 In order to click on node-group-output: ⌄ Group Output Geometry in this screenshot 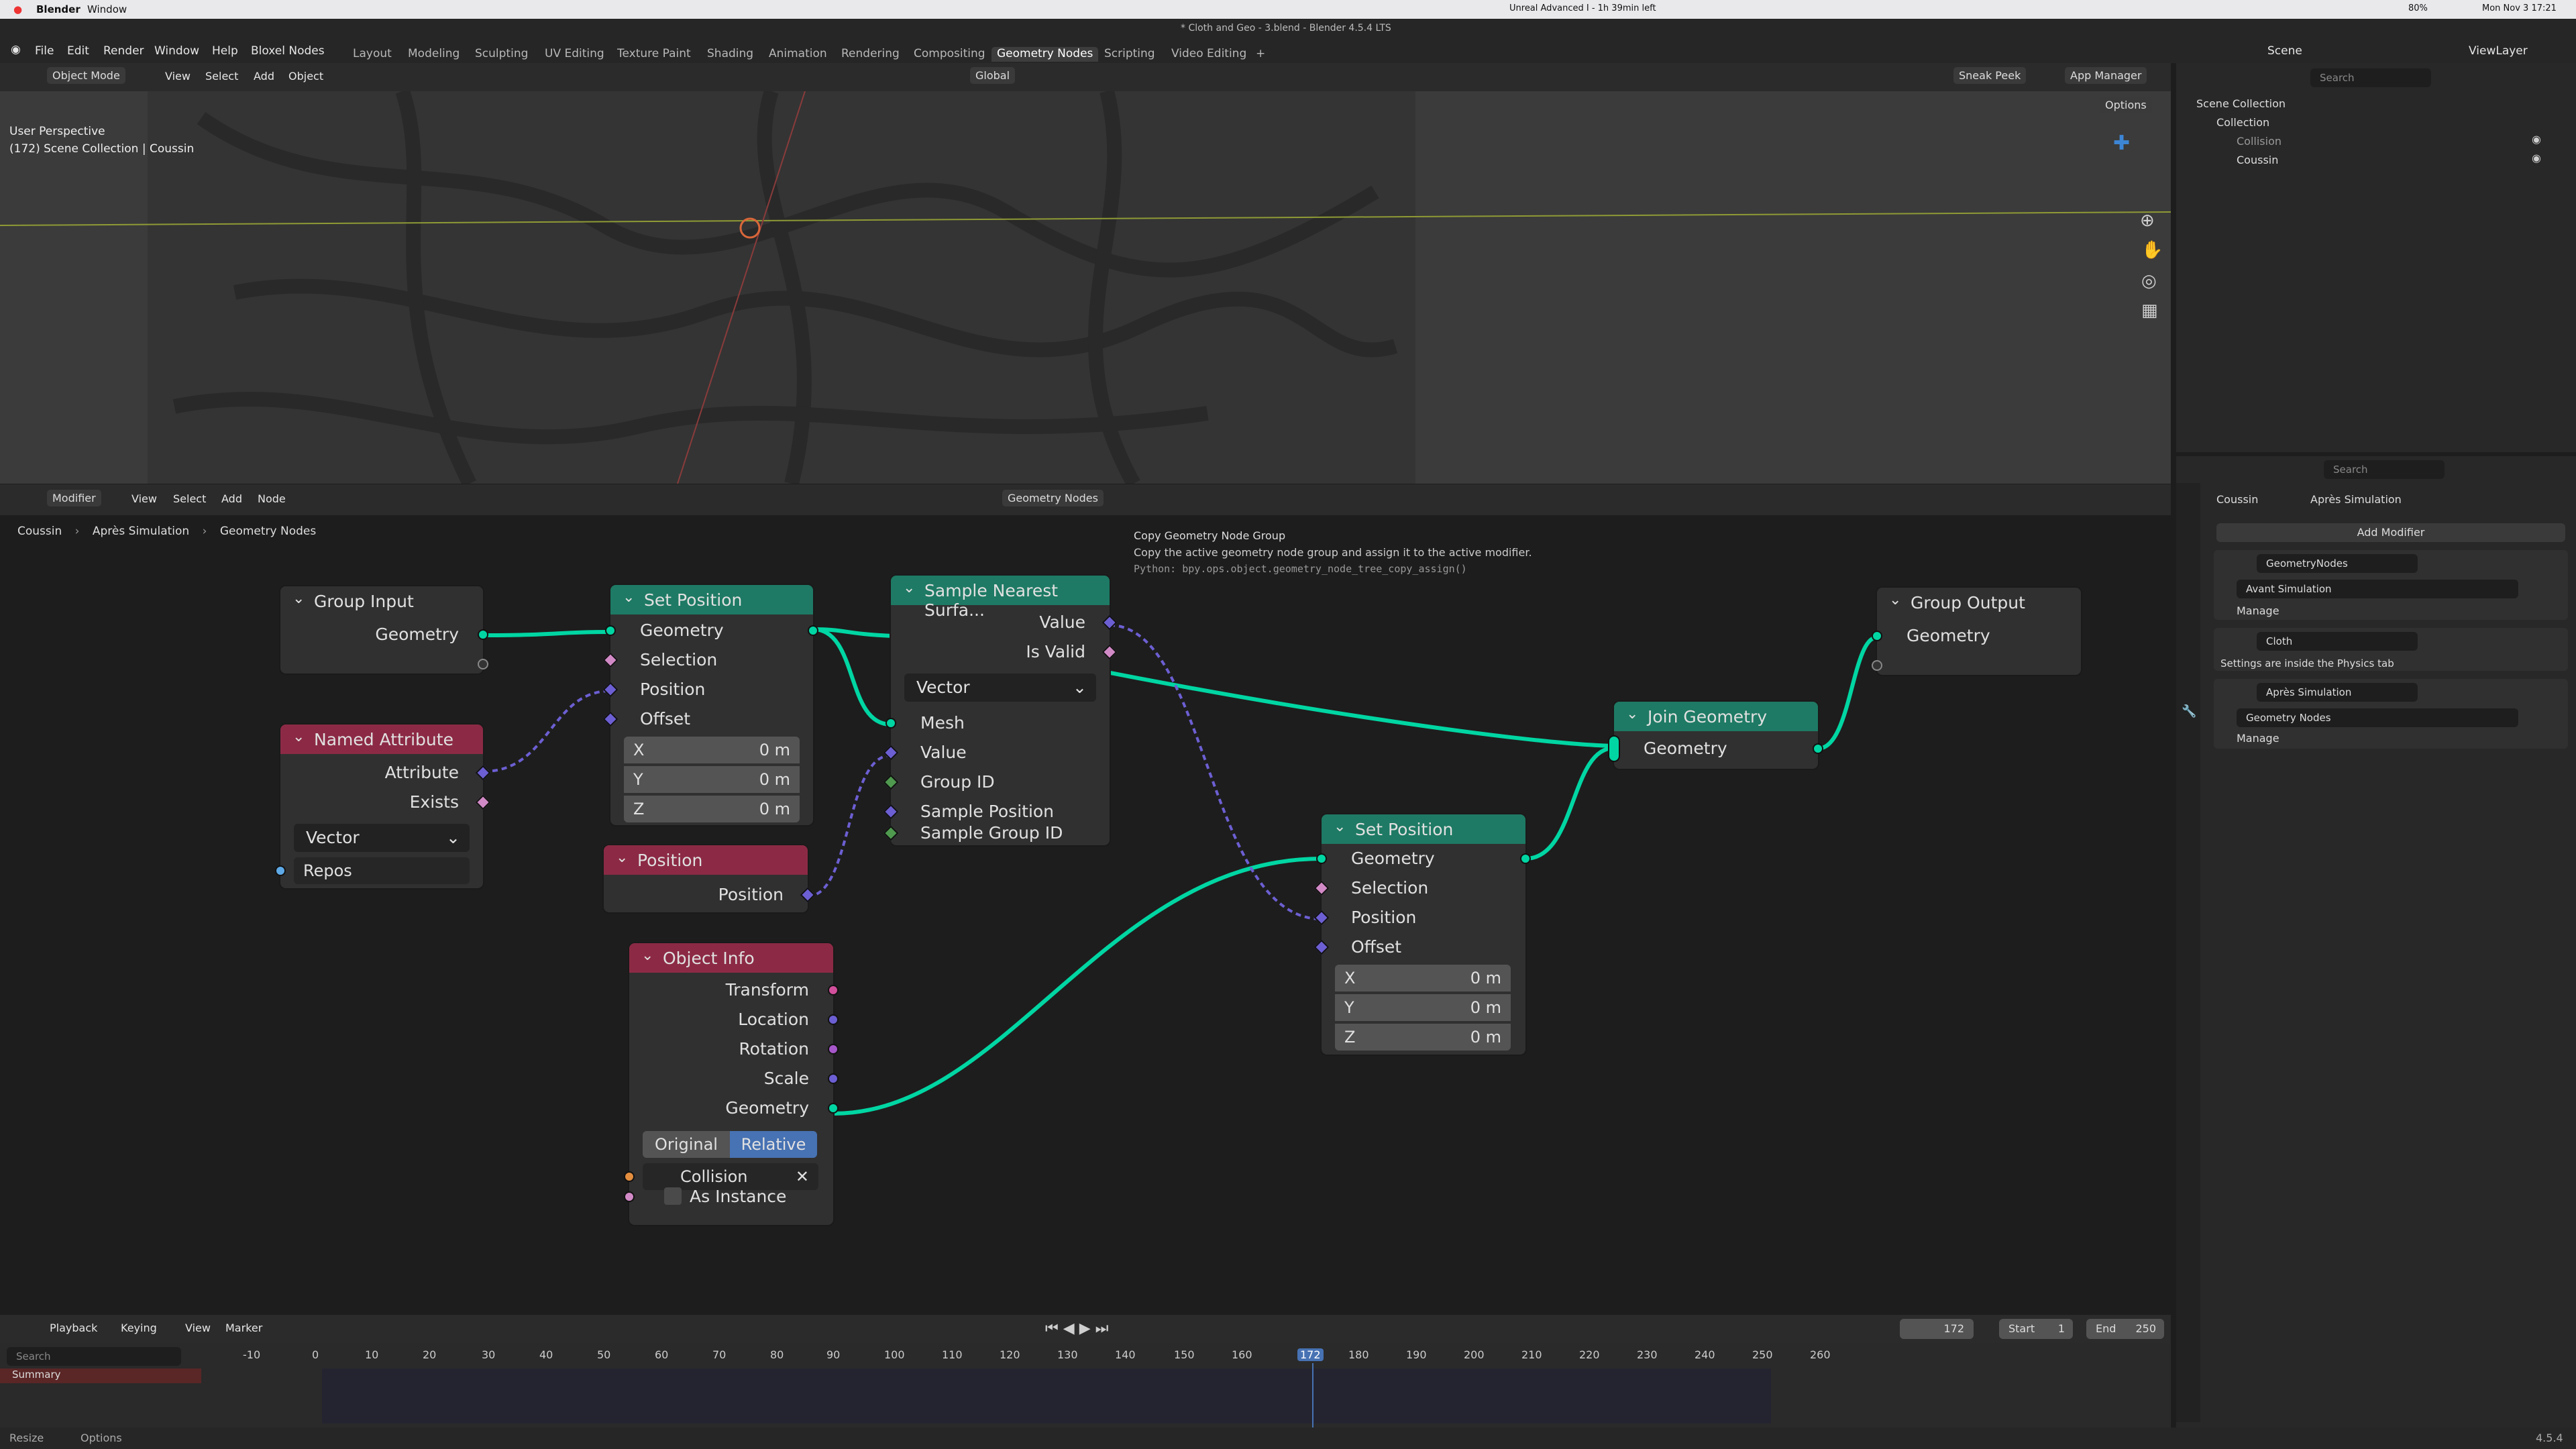, I will do `click(1976, 631)`.